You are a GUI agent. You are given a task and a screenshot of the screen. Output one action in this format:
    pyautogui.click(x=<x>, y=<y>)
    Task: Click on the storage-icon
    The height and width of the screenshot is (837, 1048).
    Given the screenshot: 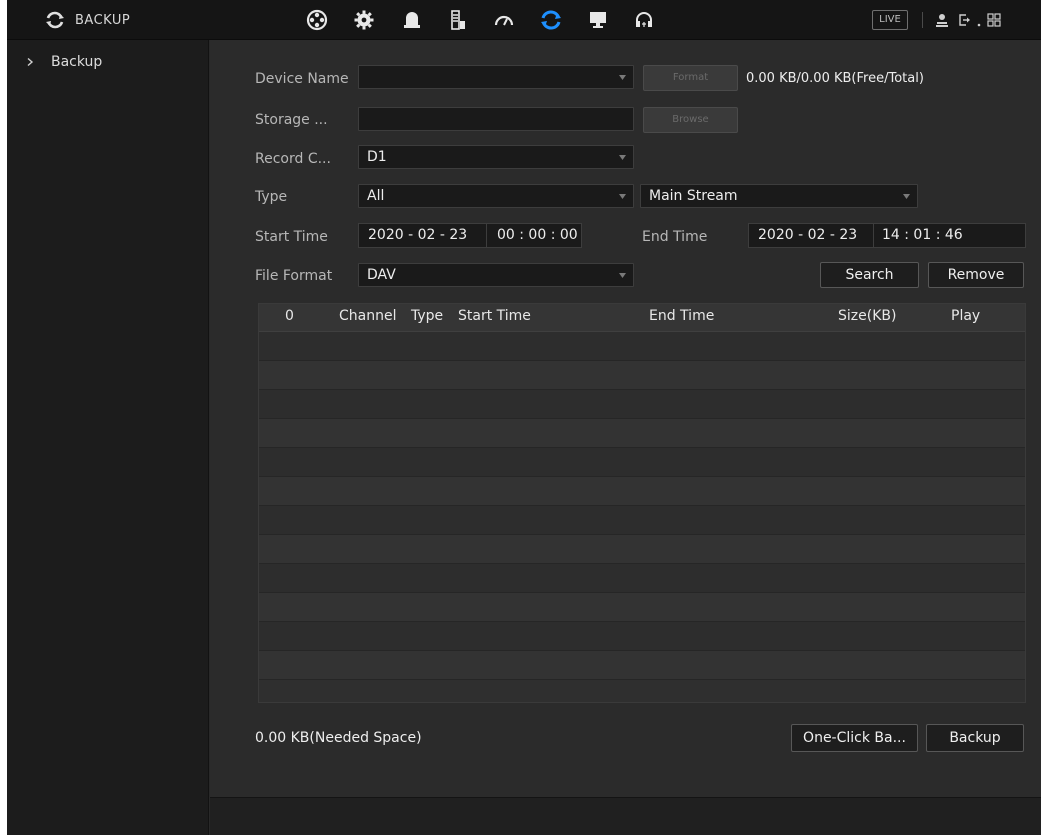 What is the action you would take?
    pyautogui.click(x=458, y=20)
    